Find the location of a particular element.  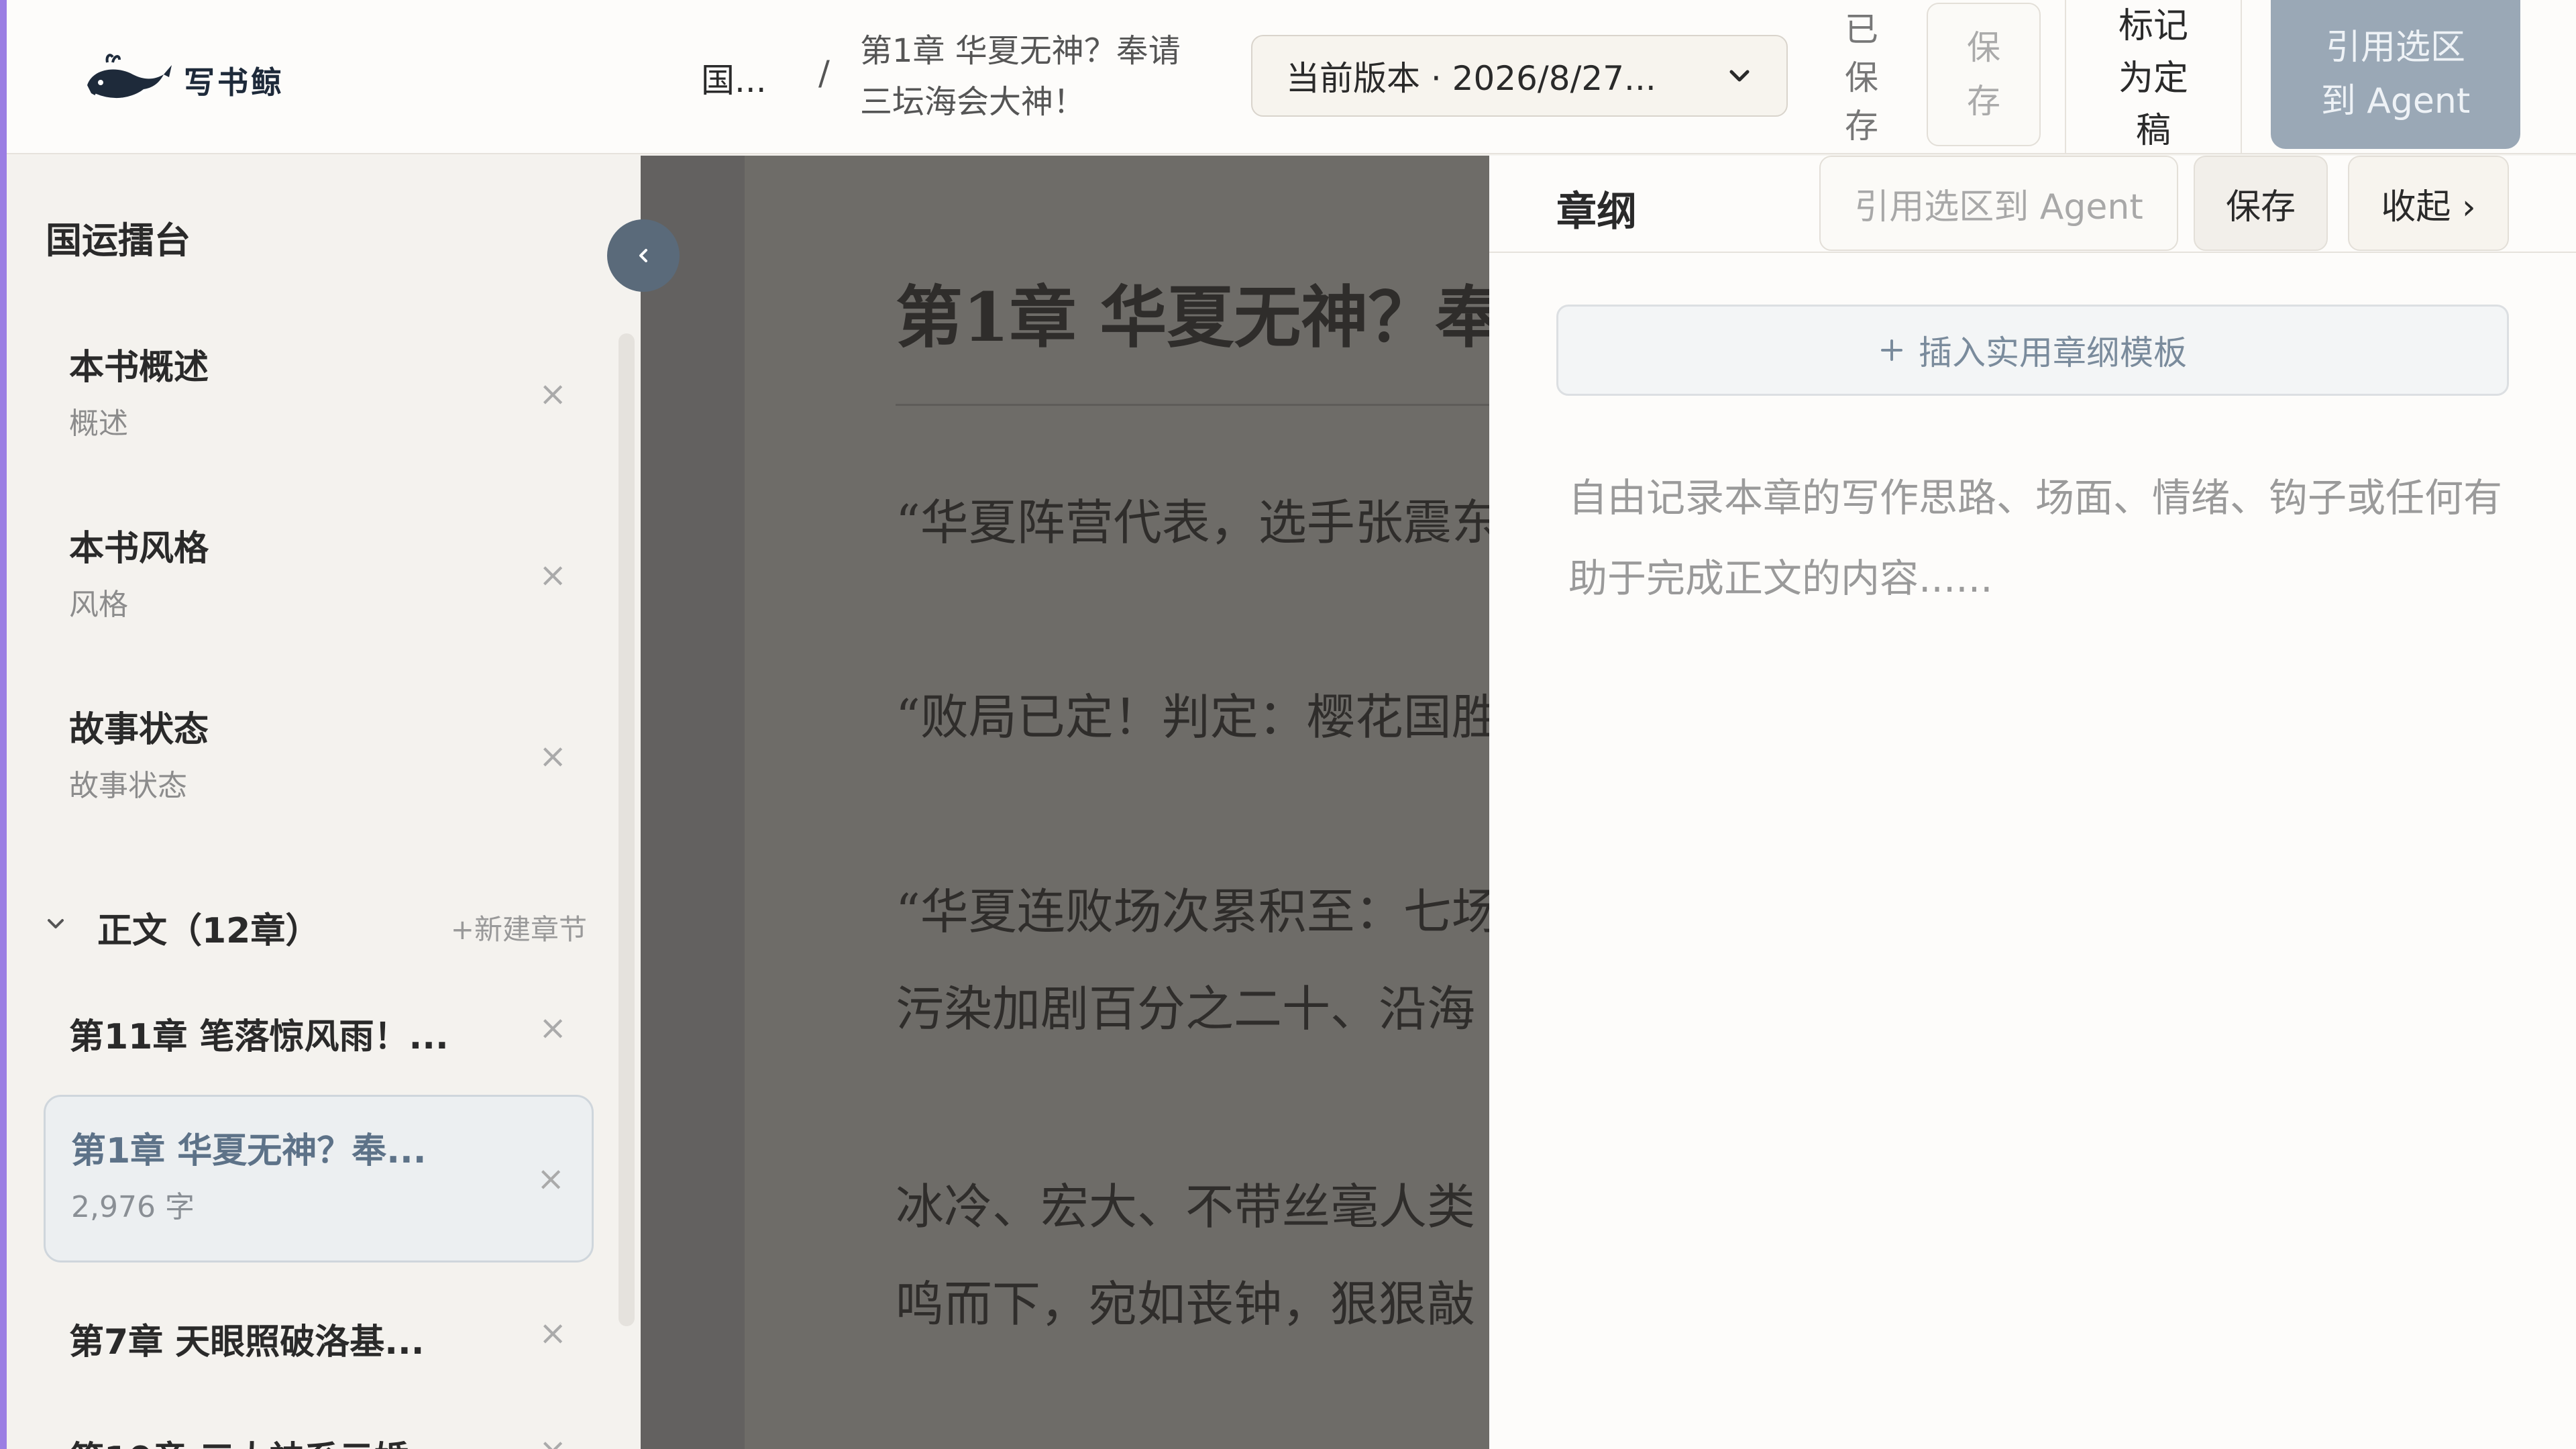

chapters-section-label: 正文（12章） is located at coordinates (209, 930).